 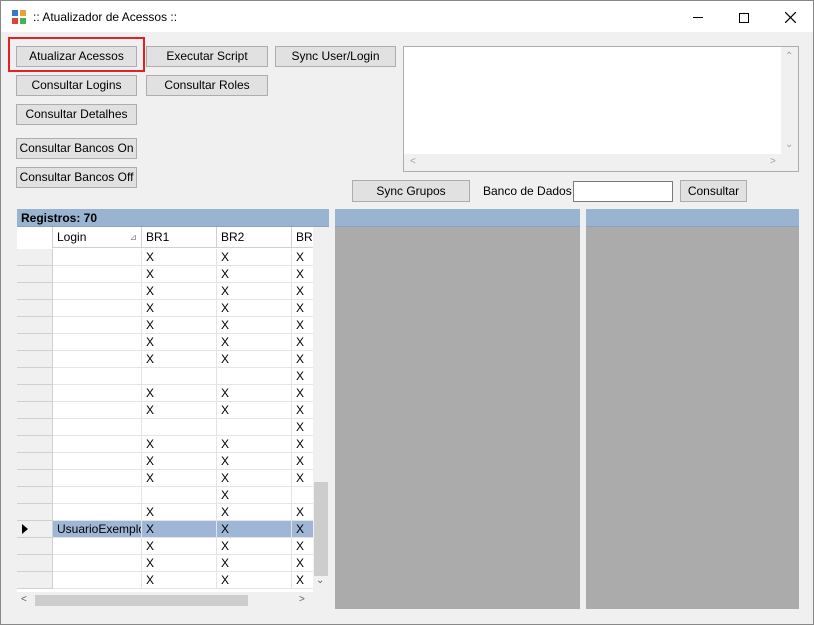 What do you see at coordinates (165, 529) in the screenshot?
I see `table-row: UsuarioExemplo X X X` at bounding box center [165, 529].